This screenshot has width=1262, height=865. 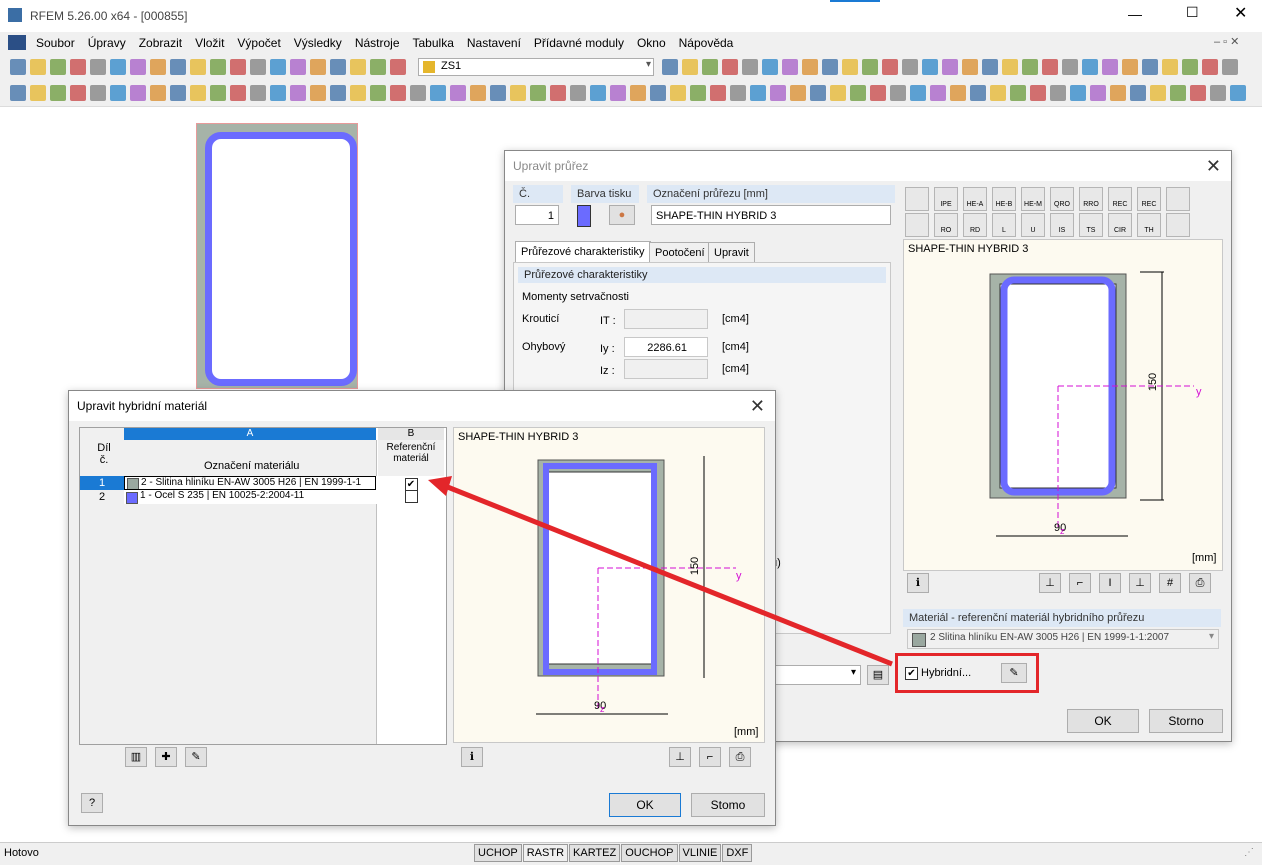 What do you see at coordinates (1091, 225) in the screenshot?
I see `section-type-ts-button: TS` at bounding box center [1091, 225].